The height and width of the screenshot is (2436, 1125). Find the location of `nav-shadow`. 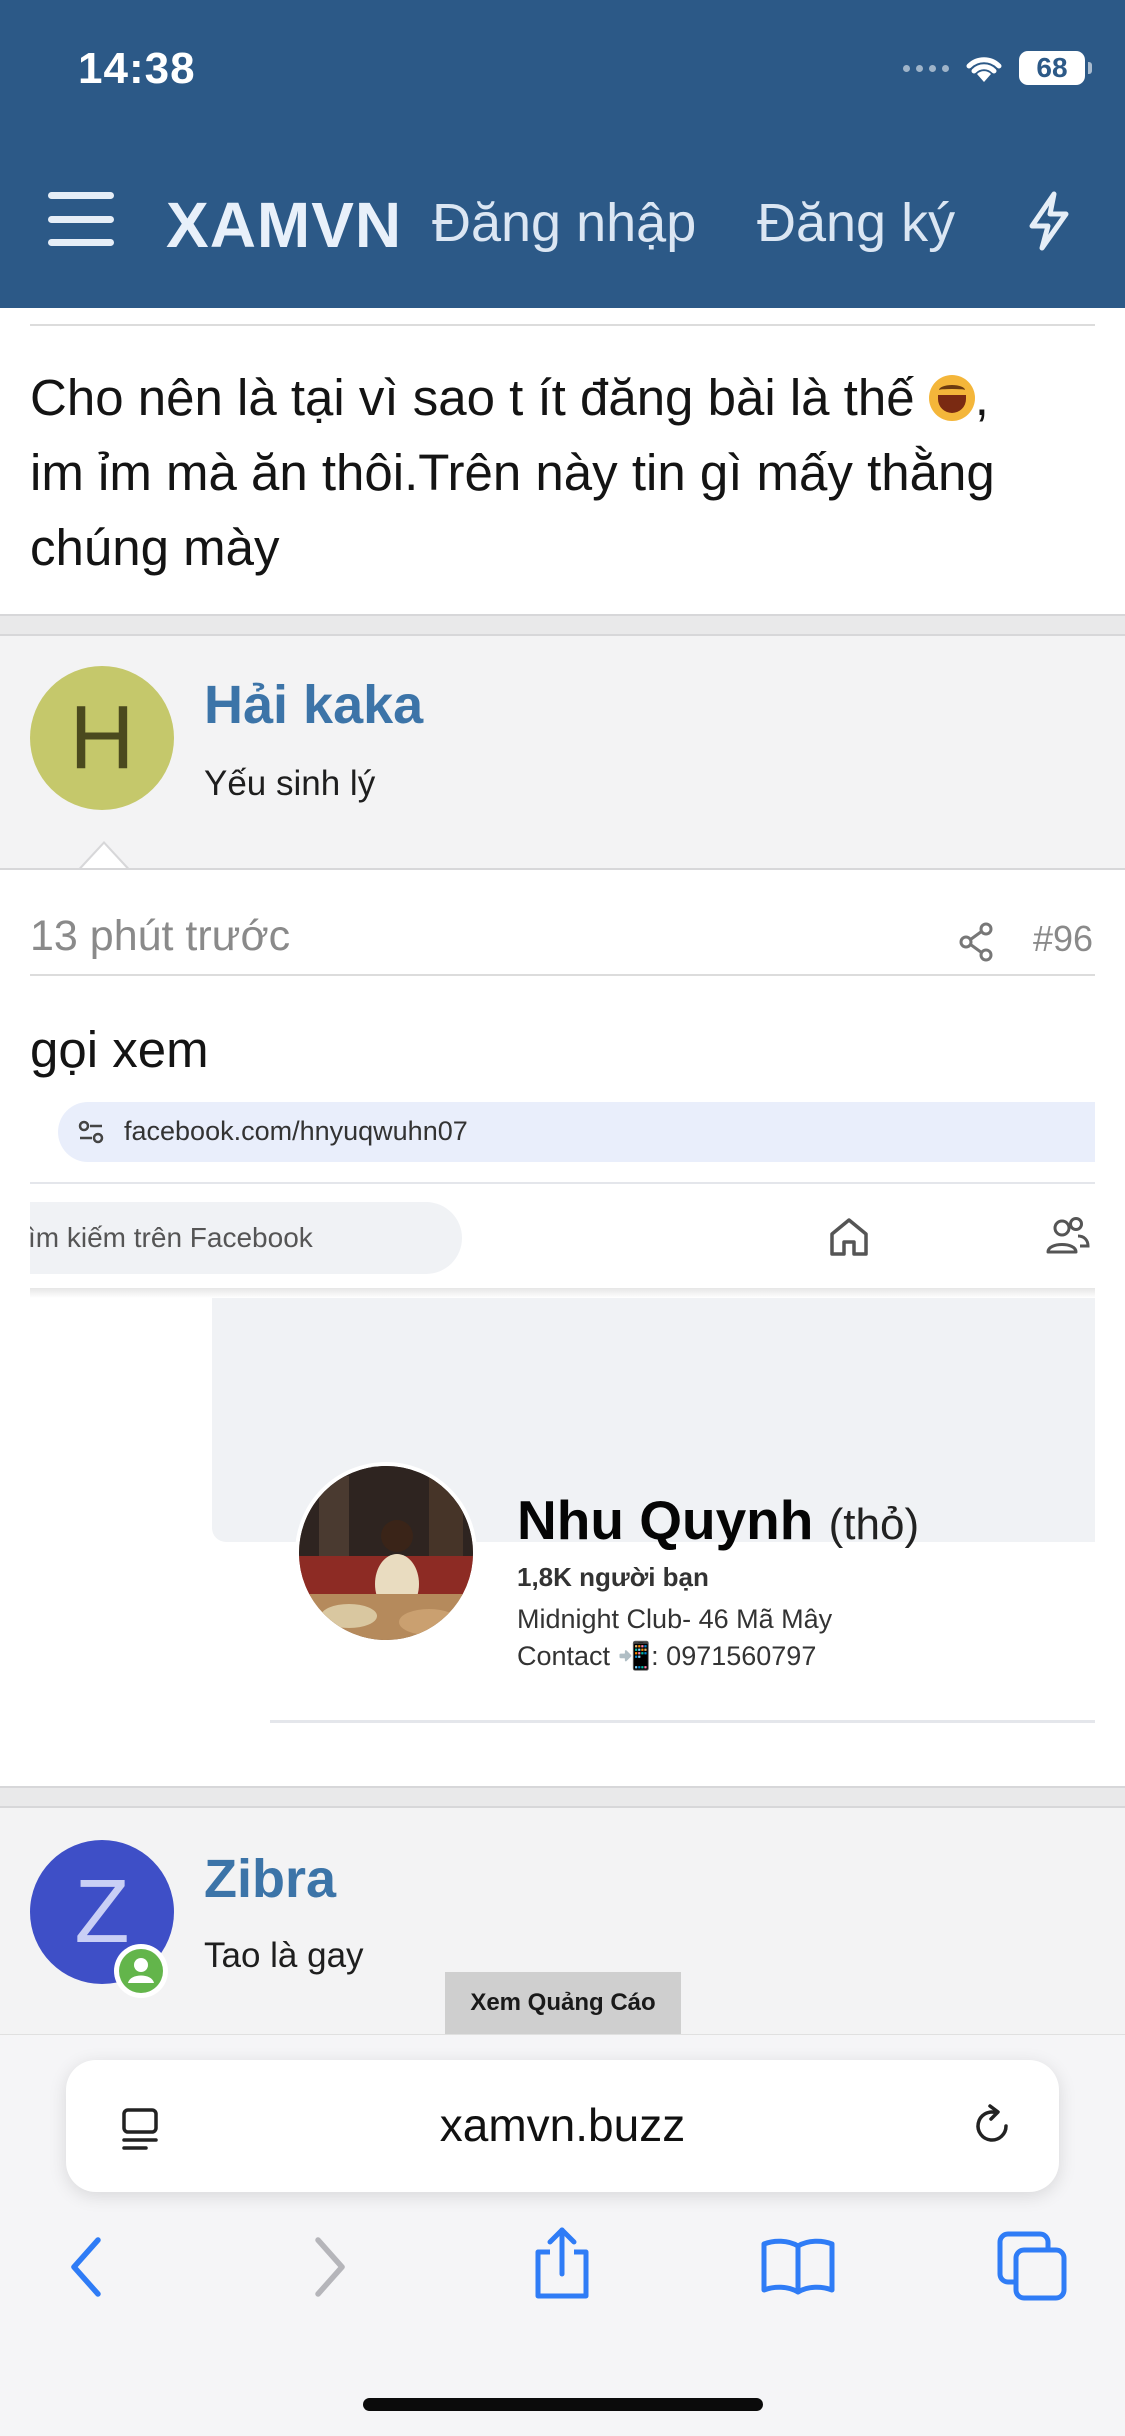

nav-shadow is located at coordinates (562, 1293).